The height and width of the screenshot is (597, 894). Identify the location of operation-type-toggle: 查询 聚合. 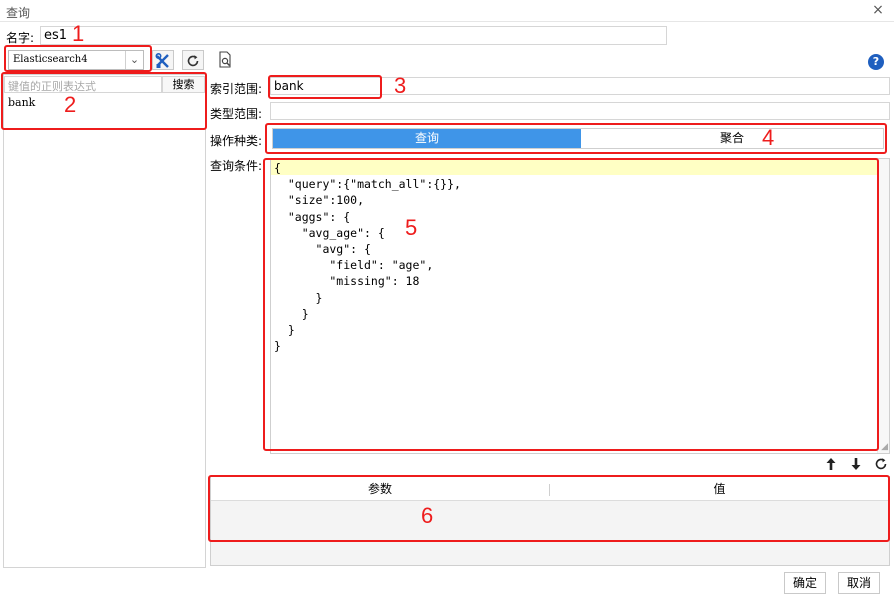
(578, 138).